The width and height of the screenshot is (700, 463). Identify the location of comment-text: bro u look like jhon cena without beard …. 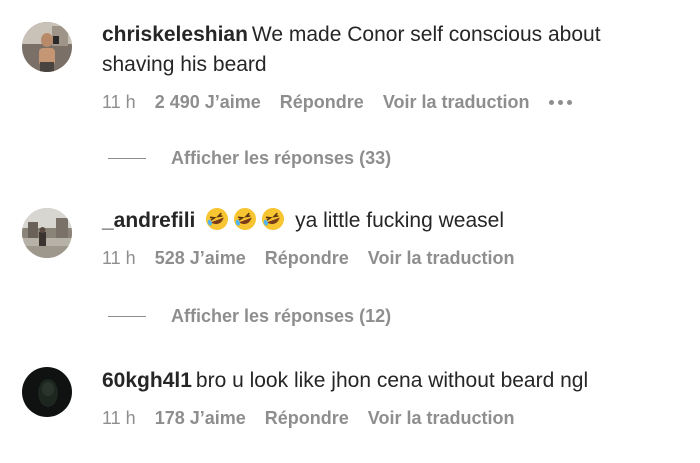
(392, 380).